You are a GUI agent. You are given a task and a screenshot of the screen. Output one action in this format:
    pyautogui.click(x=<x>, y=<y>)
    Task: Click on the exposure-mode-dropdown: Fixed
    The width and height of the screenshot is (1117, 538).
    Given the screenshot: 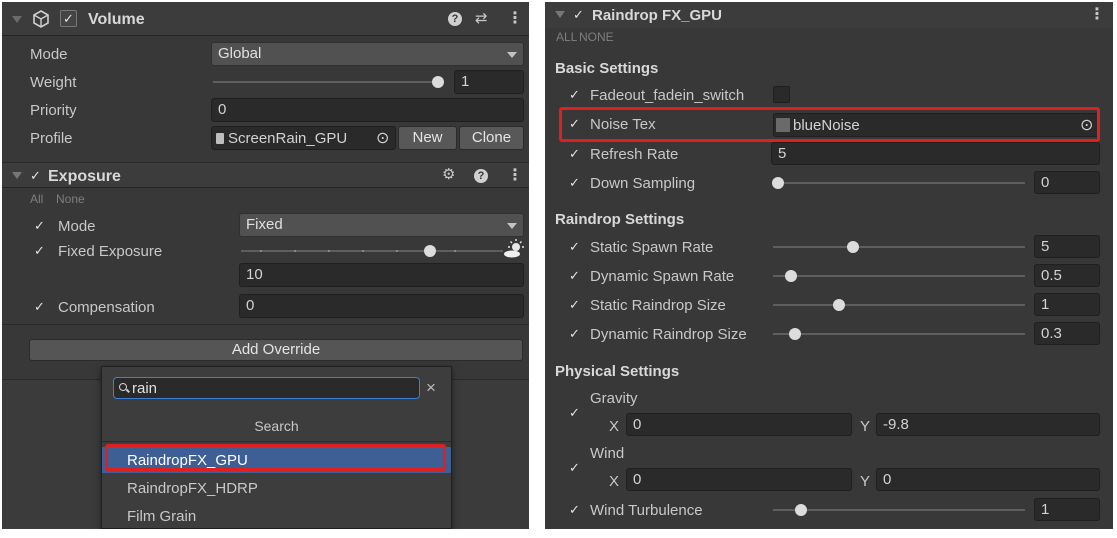 What is the action you would take?
    pyautogui.click(x=381, y=225)
    